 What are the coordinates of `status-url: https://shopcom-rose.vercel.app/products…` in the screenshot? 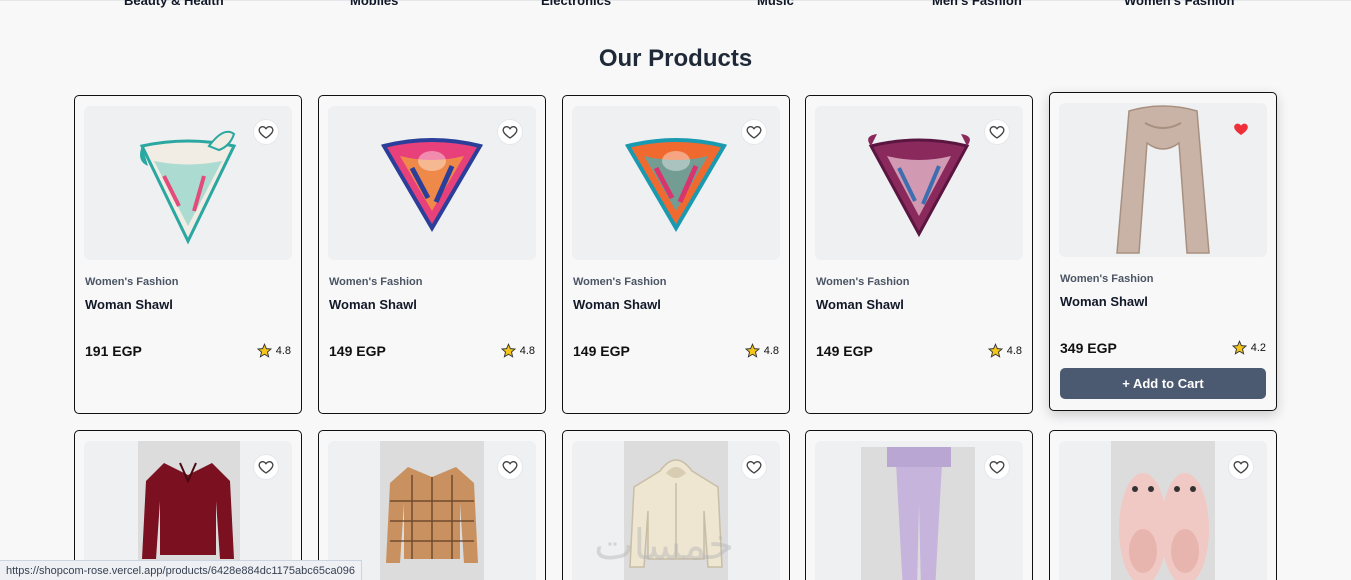 It's located at (180, 570).